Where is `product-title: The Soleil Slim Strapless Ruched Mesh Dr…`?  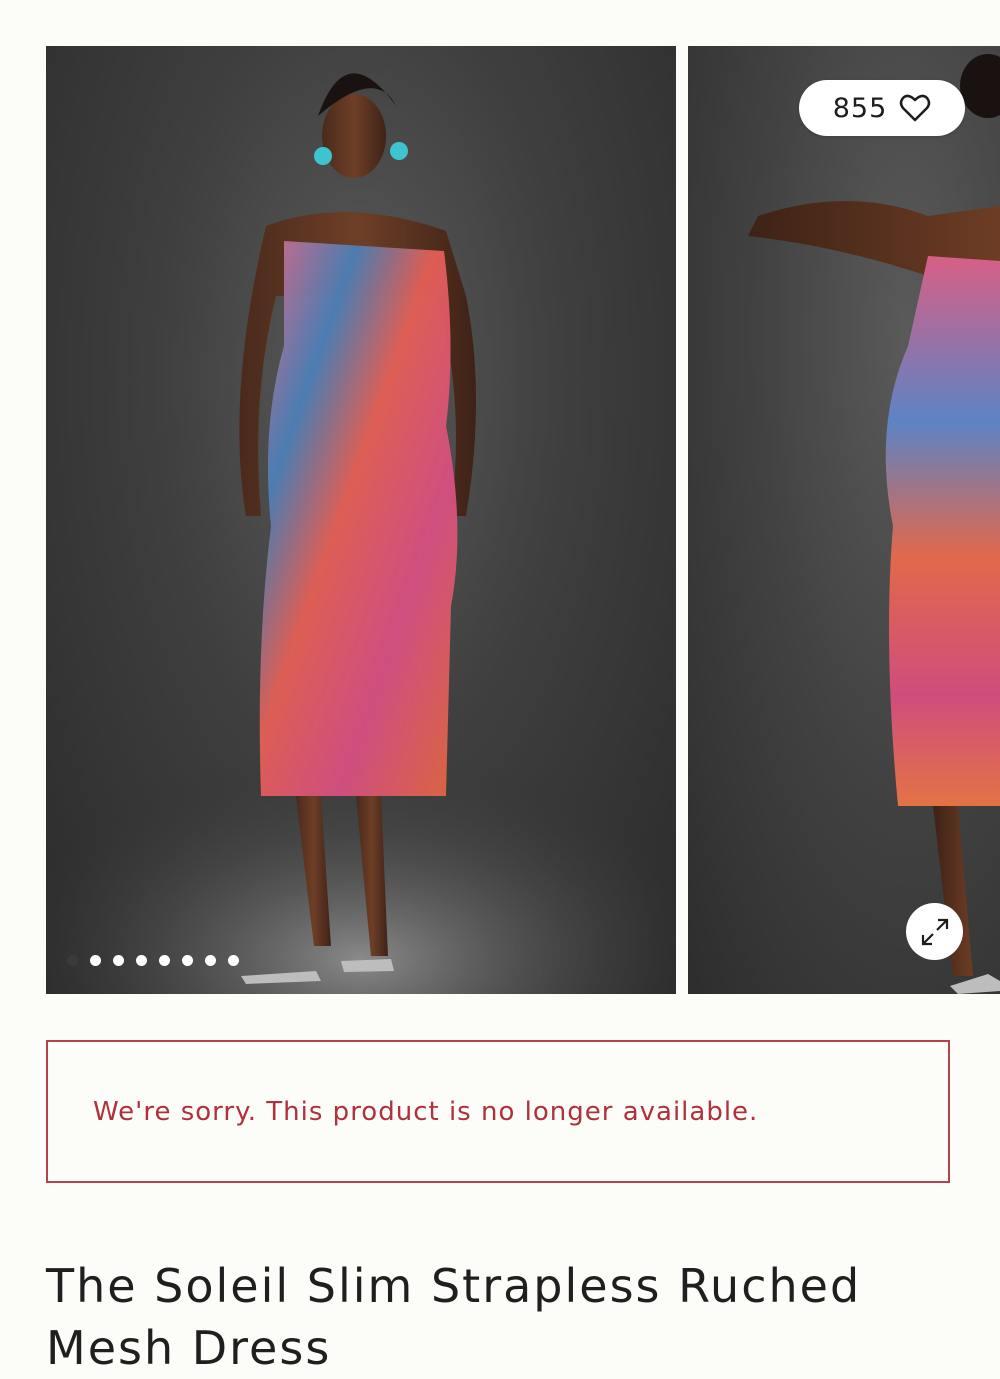
product-title: The Soleil Slim Strapless Ruched Mesh Dr… is located at coordinates (454, 1317).